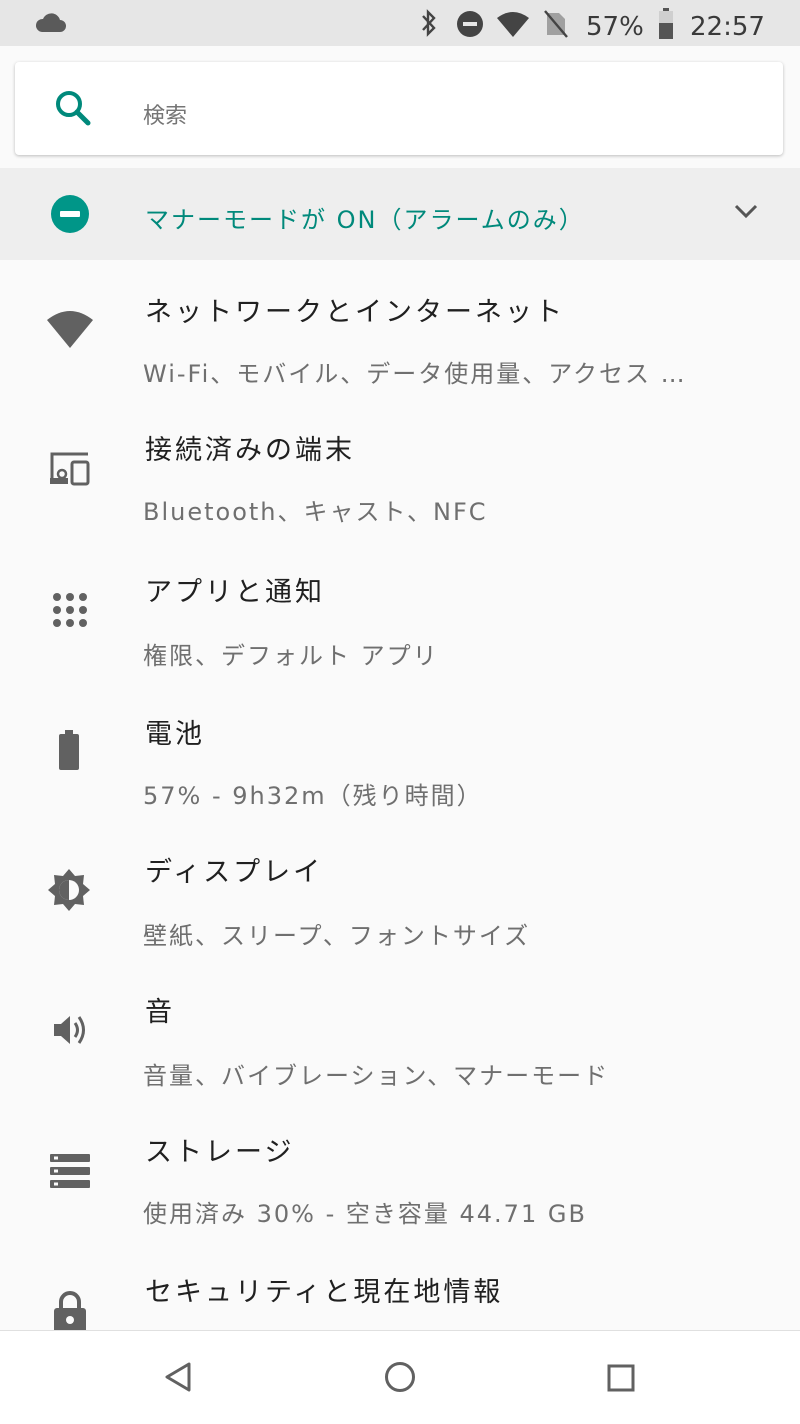 This screenshot has width=800, height=1424. What do you see at coordinates (746, 213) in the screenshot?
I see `chevron-down-icon` at bounding box center [746, 213].